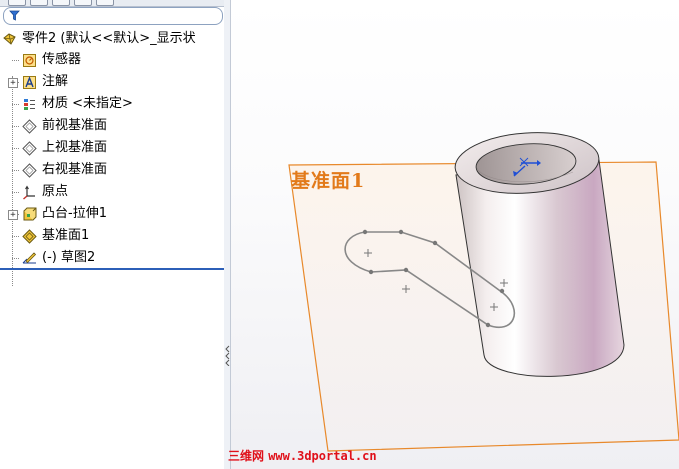  Describe the element at coordinates (29, 258) in the screenshot. I see `sketch-icon` at that location.